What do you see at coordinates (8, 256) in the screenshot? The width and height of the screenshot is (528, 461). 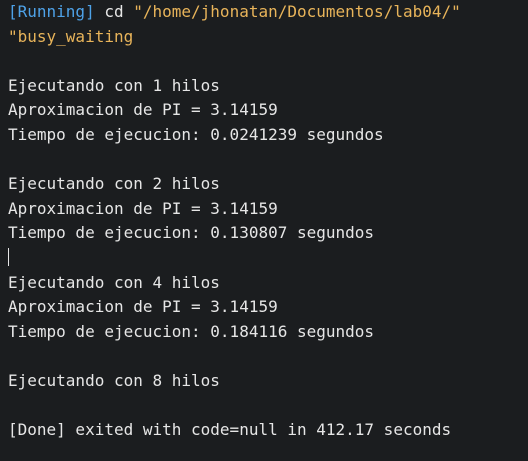 I see `text-cursor` at bounding box center [8, 256].